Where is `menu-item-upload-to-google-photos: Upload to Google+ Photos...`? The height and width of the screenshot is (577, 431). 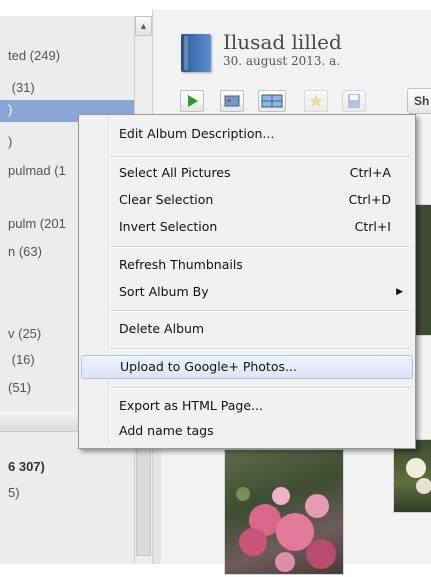
menu-item-upload-to-google-photos: Upload to Google+ Photos... is located at coordinates (247, 367).